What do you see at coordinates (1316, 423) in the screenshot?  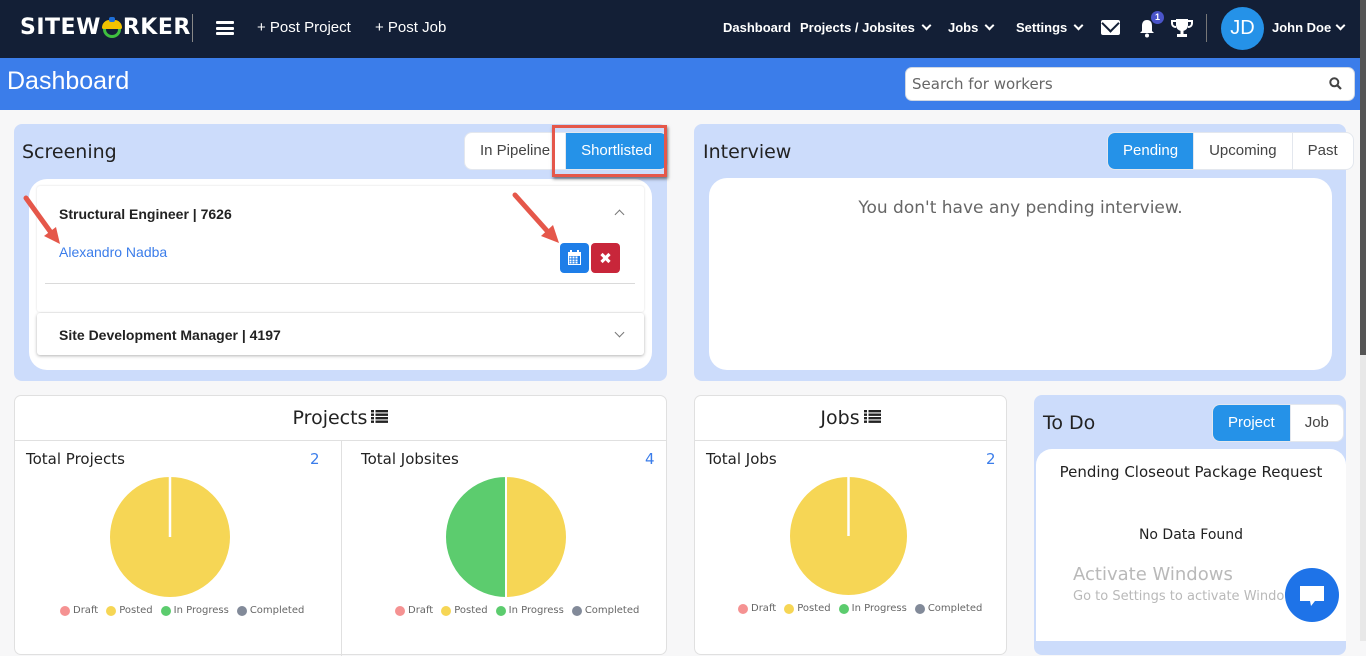 I see `tab-job: Job` at bounding box center [1316, 423].